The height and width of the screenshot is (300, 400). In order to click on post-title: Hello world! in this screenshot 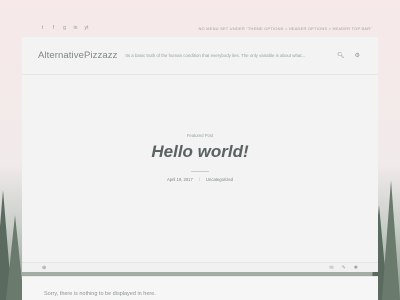, I will do `click(200, 152)`.